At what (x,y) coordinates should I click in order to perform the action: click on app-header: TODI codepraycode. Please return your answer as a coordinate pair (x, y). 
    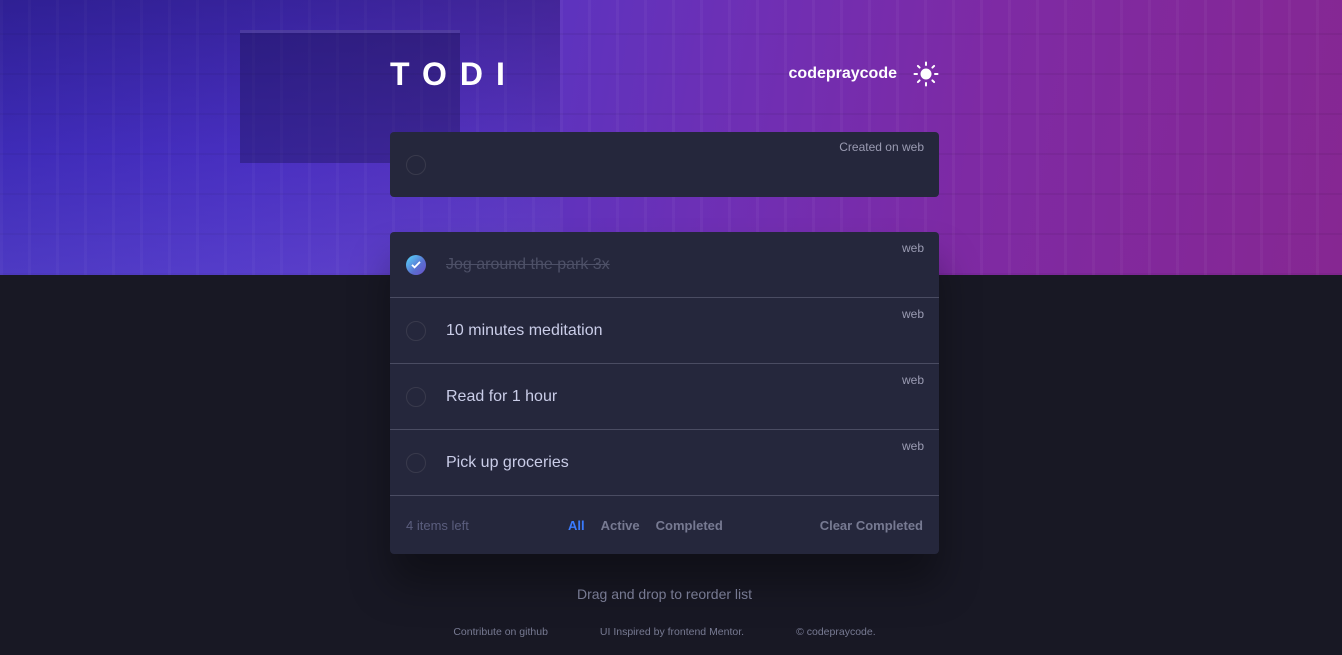
    Looking at the image, I should click on (664, 74).